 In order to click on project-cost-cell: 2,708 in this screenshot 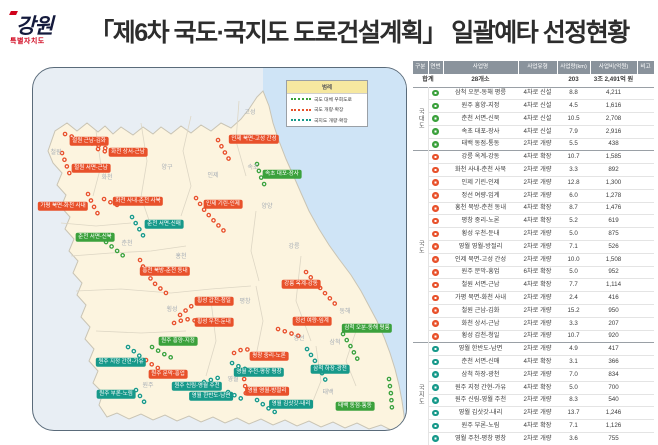, I will do `click(613, 118)`.